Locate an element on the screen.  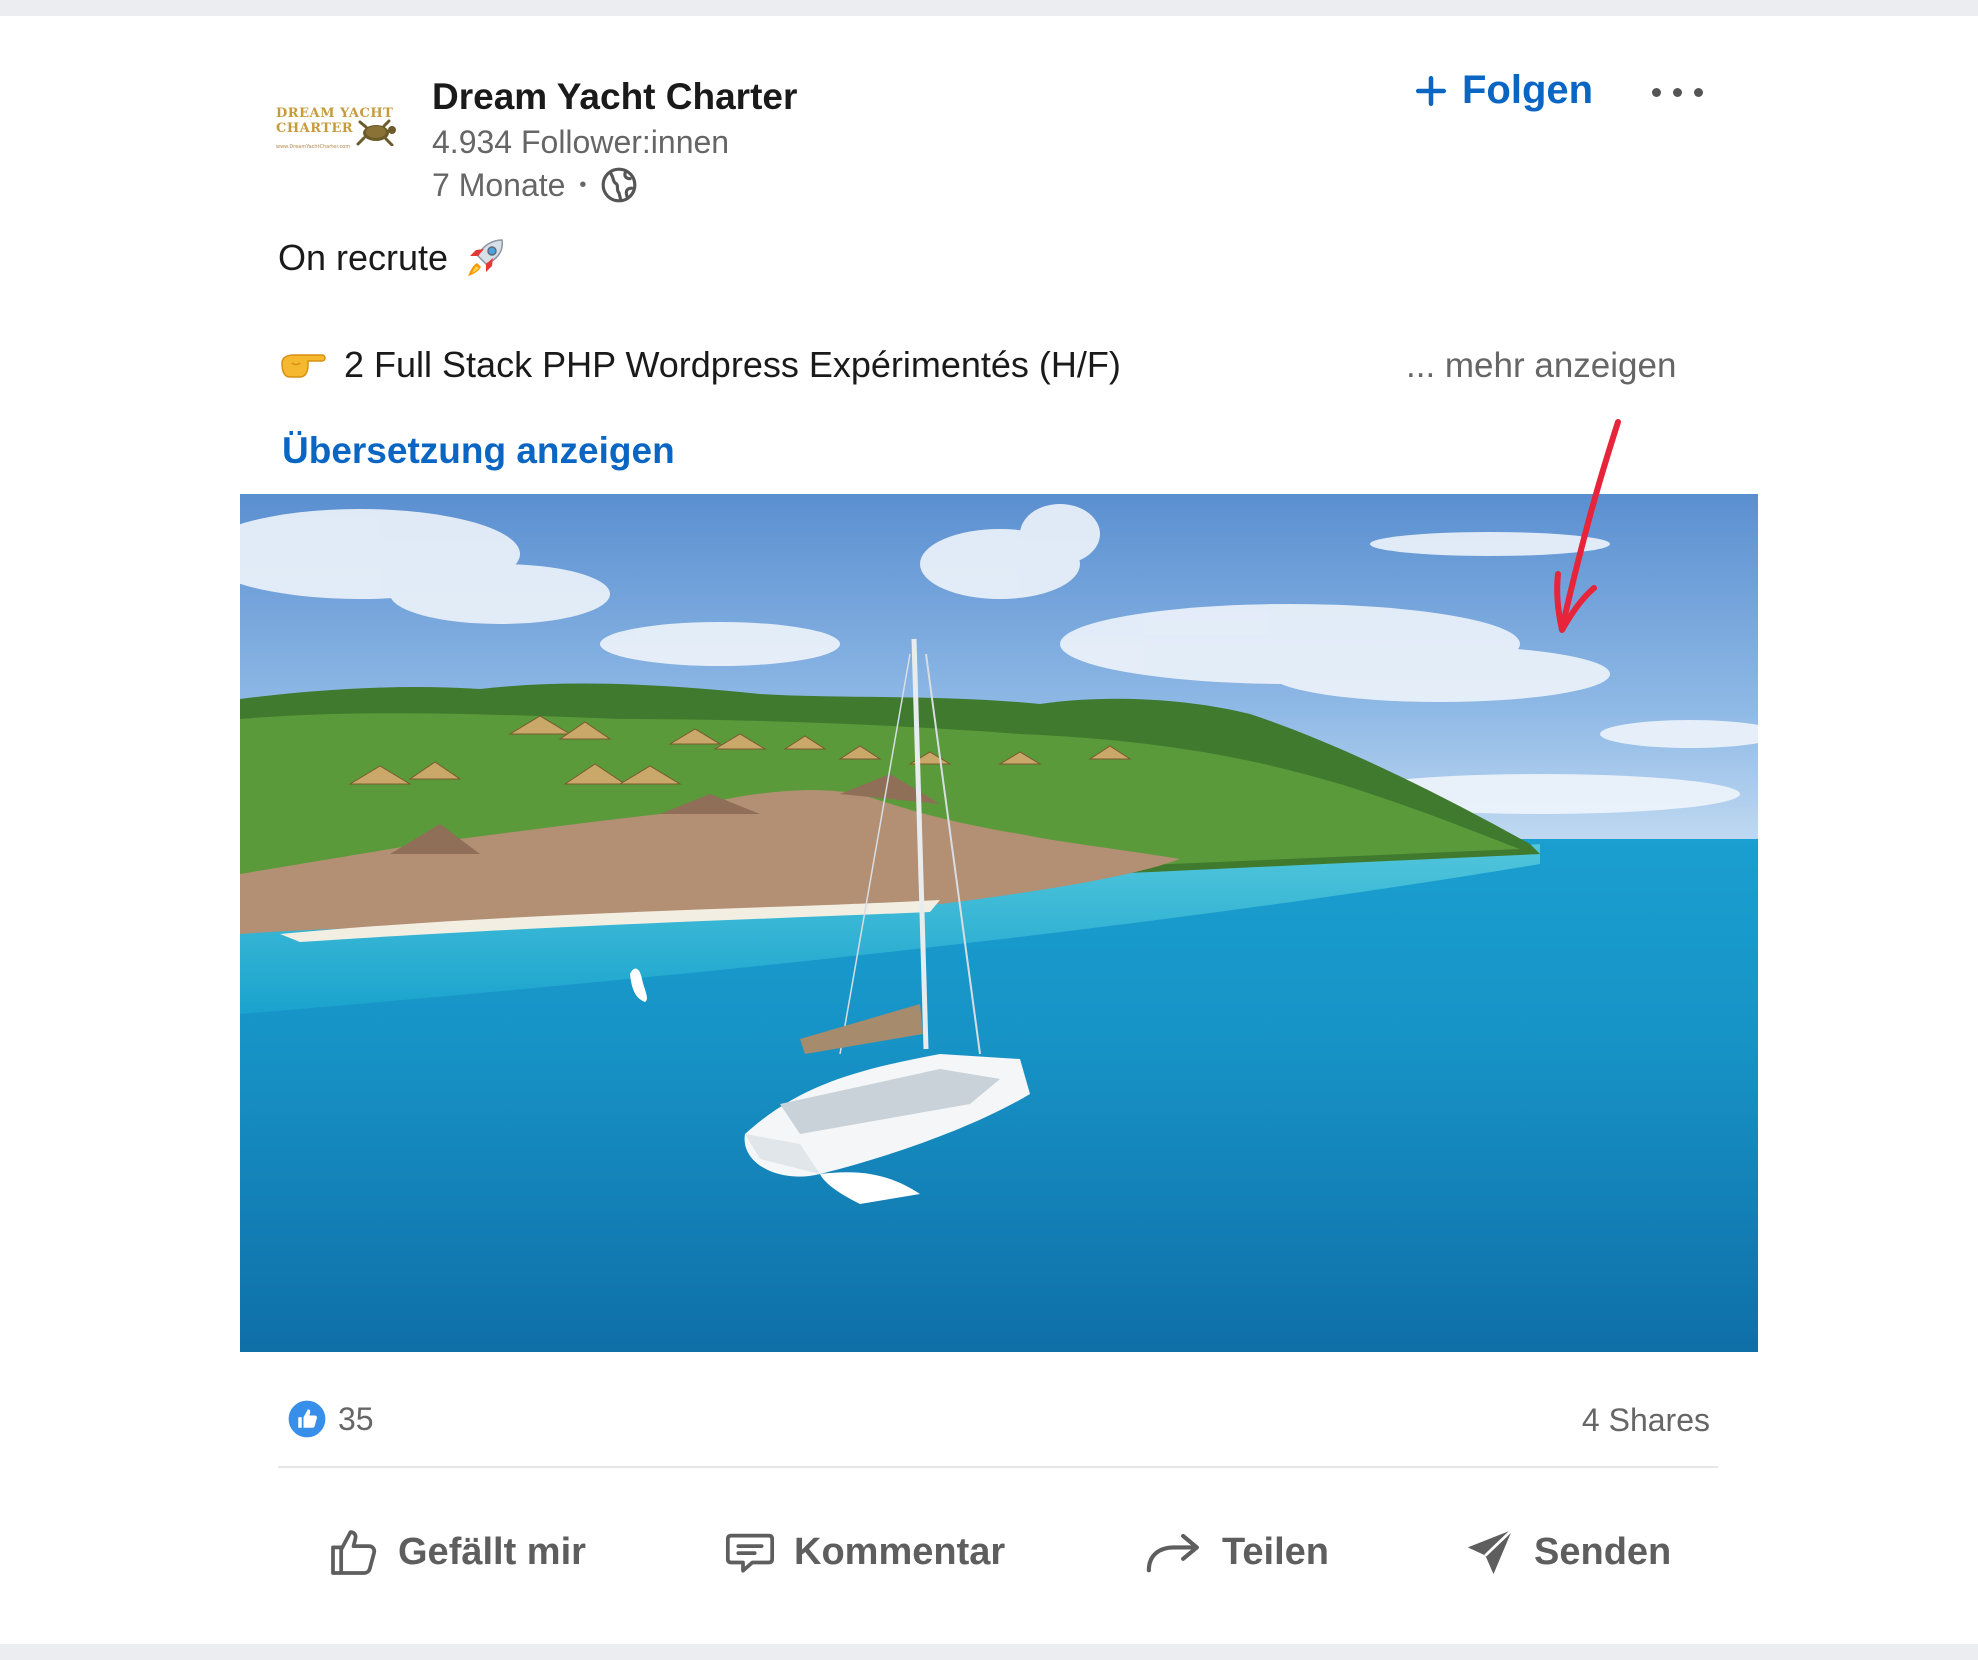
comment-button: Kommentar is located at coordinates (863, 1552).